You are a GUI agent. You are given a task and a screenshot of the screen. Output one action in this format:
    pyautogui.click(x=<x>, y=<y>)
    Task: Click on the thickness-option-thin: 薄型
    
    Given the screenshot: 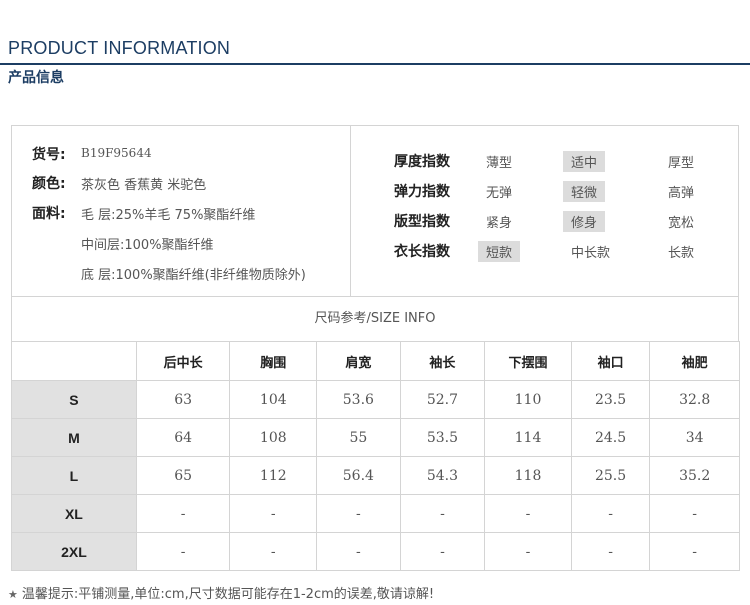 What is the action you would take?
    pyautogui.click(x=499, y=163)
    